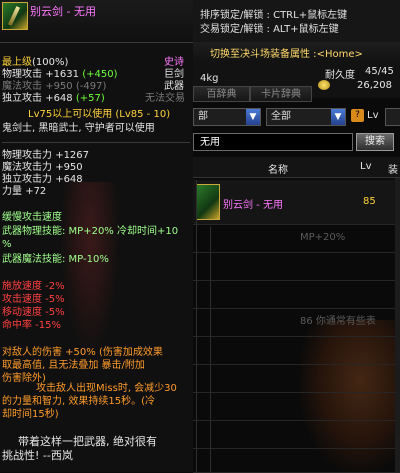 The height and width of the screenshot is (473, 400). What do you see at coordinates (24, 192) in the screenshot?
I see `stat-row: 力量 +72` at bounding box center [24, 192].